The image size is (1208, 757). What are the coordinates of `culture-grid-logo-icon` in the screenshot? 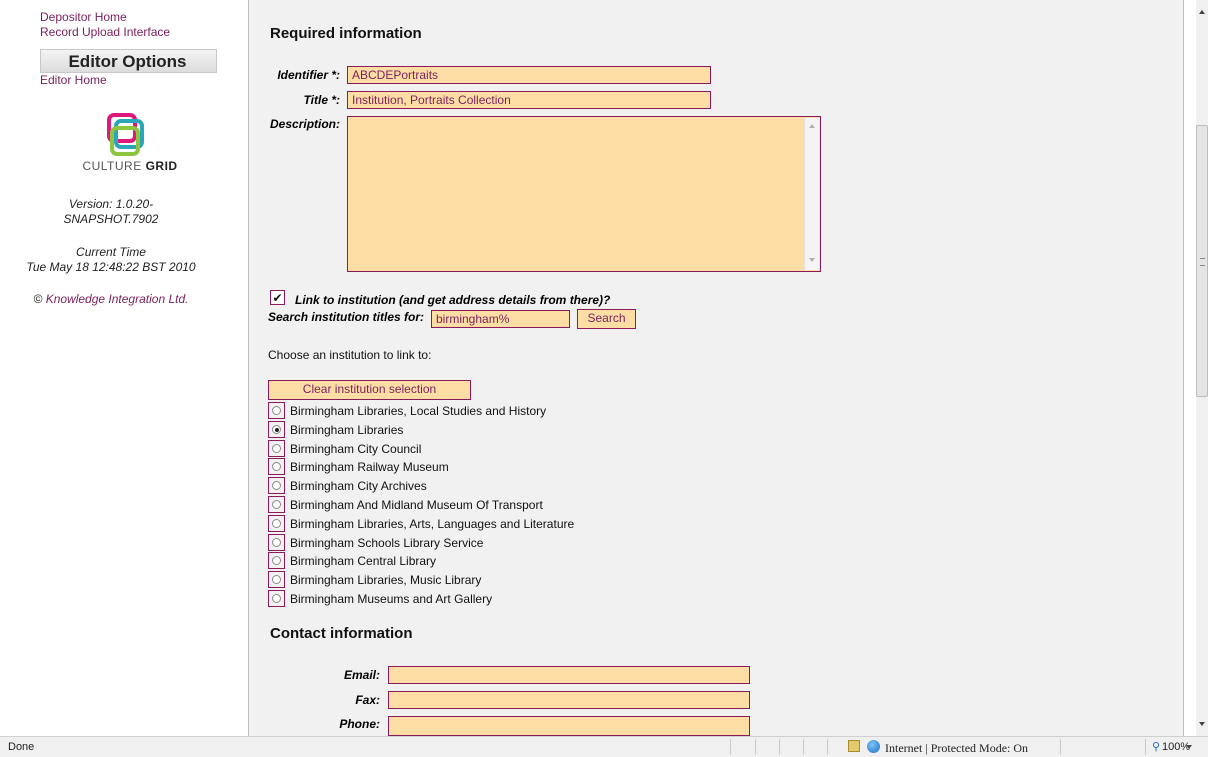 It's located at (125, 134).